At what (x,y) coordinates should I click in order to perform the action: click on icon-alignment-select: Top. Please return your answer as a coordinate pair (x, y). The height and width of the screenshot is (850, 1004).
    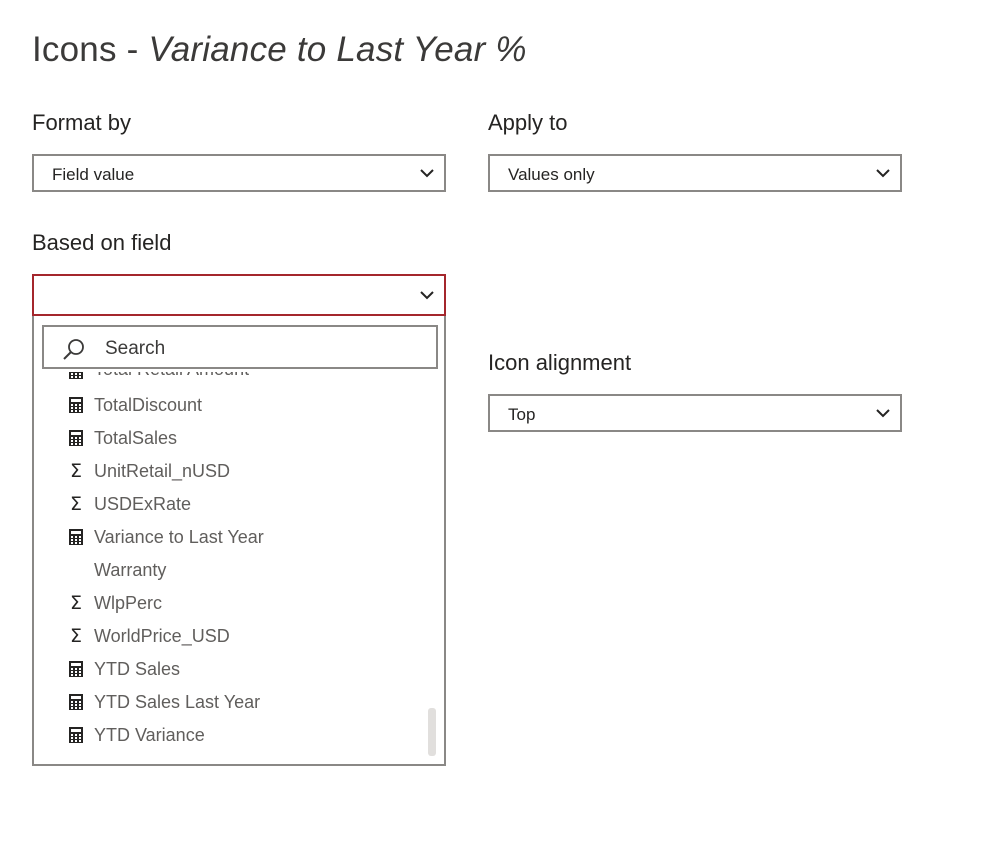
    Looking at the image, I should click on (695, 413).